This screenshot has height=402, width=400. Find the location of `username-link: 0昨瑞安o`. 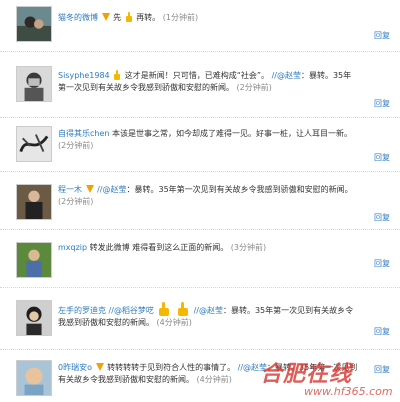

username-link: 0昨瑞安o is located at coordinates (75, 367).